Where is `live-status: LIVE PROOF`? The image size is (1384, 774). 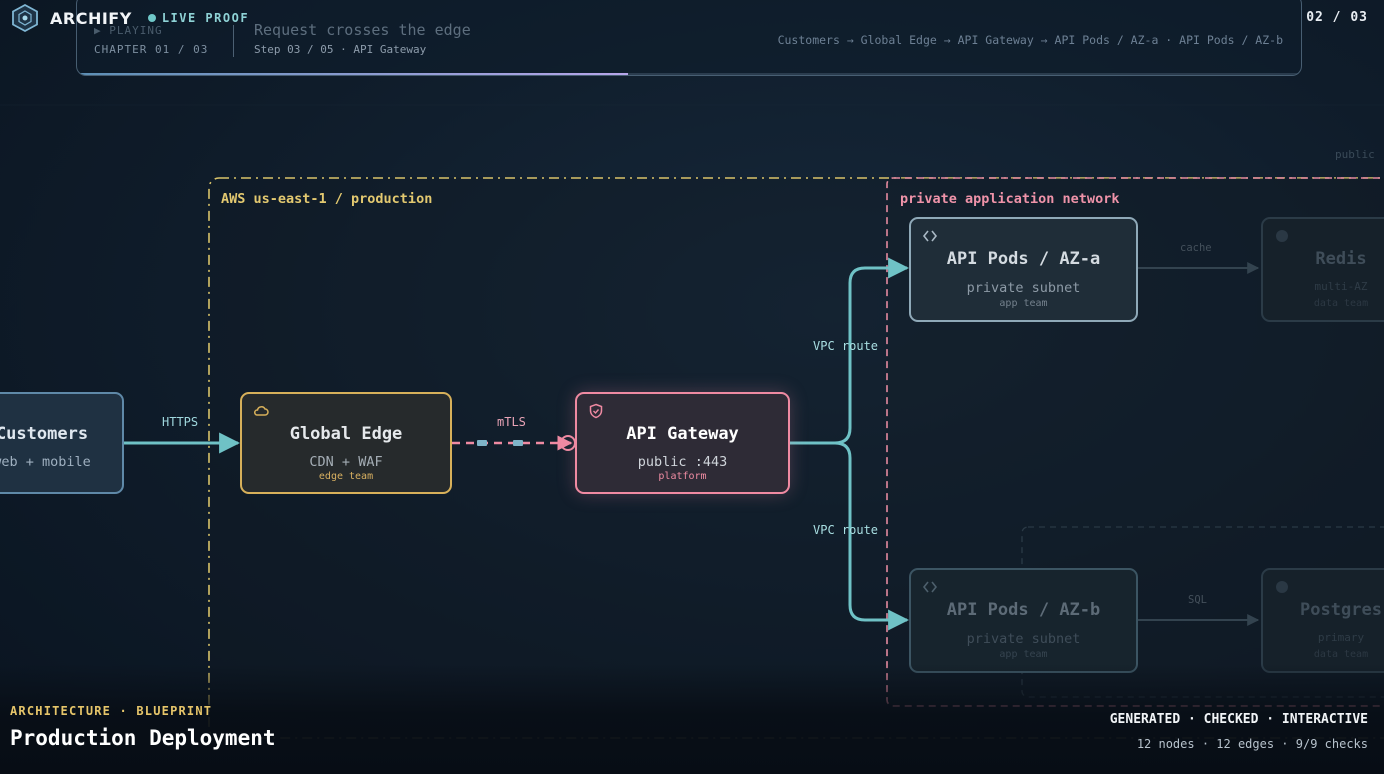 live-status: LIVE PROOF is located at coordinates (198, 18).